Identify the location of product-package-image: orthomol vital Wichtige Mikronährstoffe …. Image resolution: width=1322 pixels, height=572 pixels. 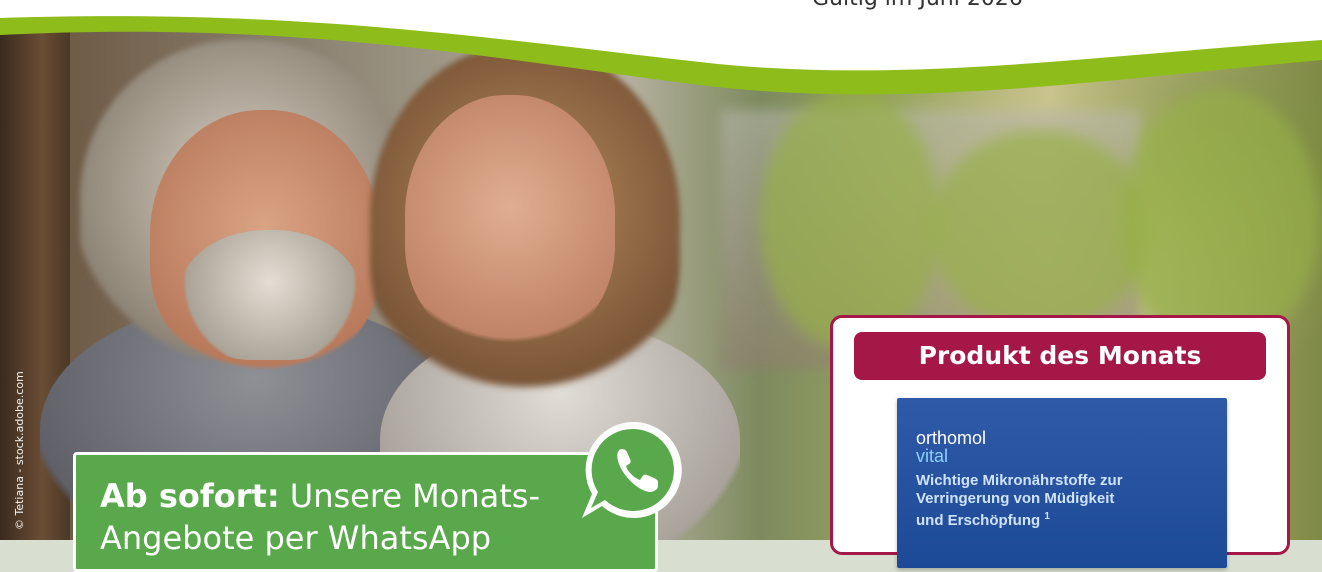
(1062, 483).